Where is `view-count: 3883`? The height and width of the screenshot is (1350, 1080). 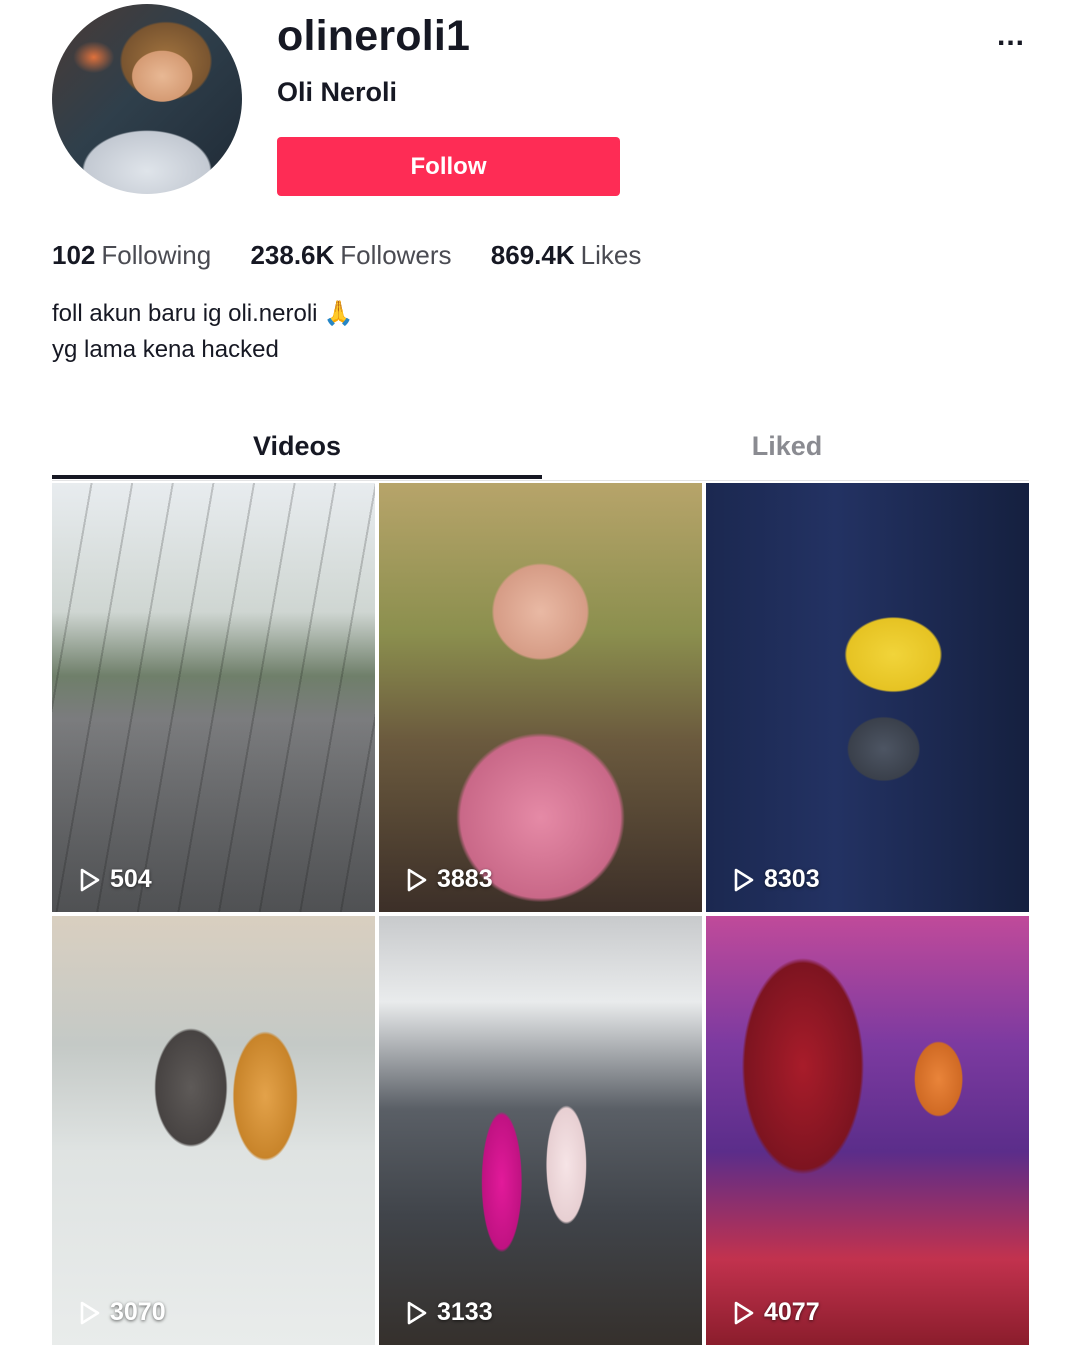 view-count: 3883 is located at coordinates (449, 879).